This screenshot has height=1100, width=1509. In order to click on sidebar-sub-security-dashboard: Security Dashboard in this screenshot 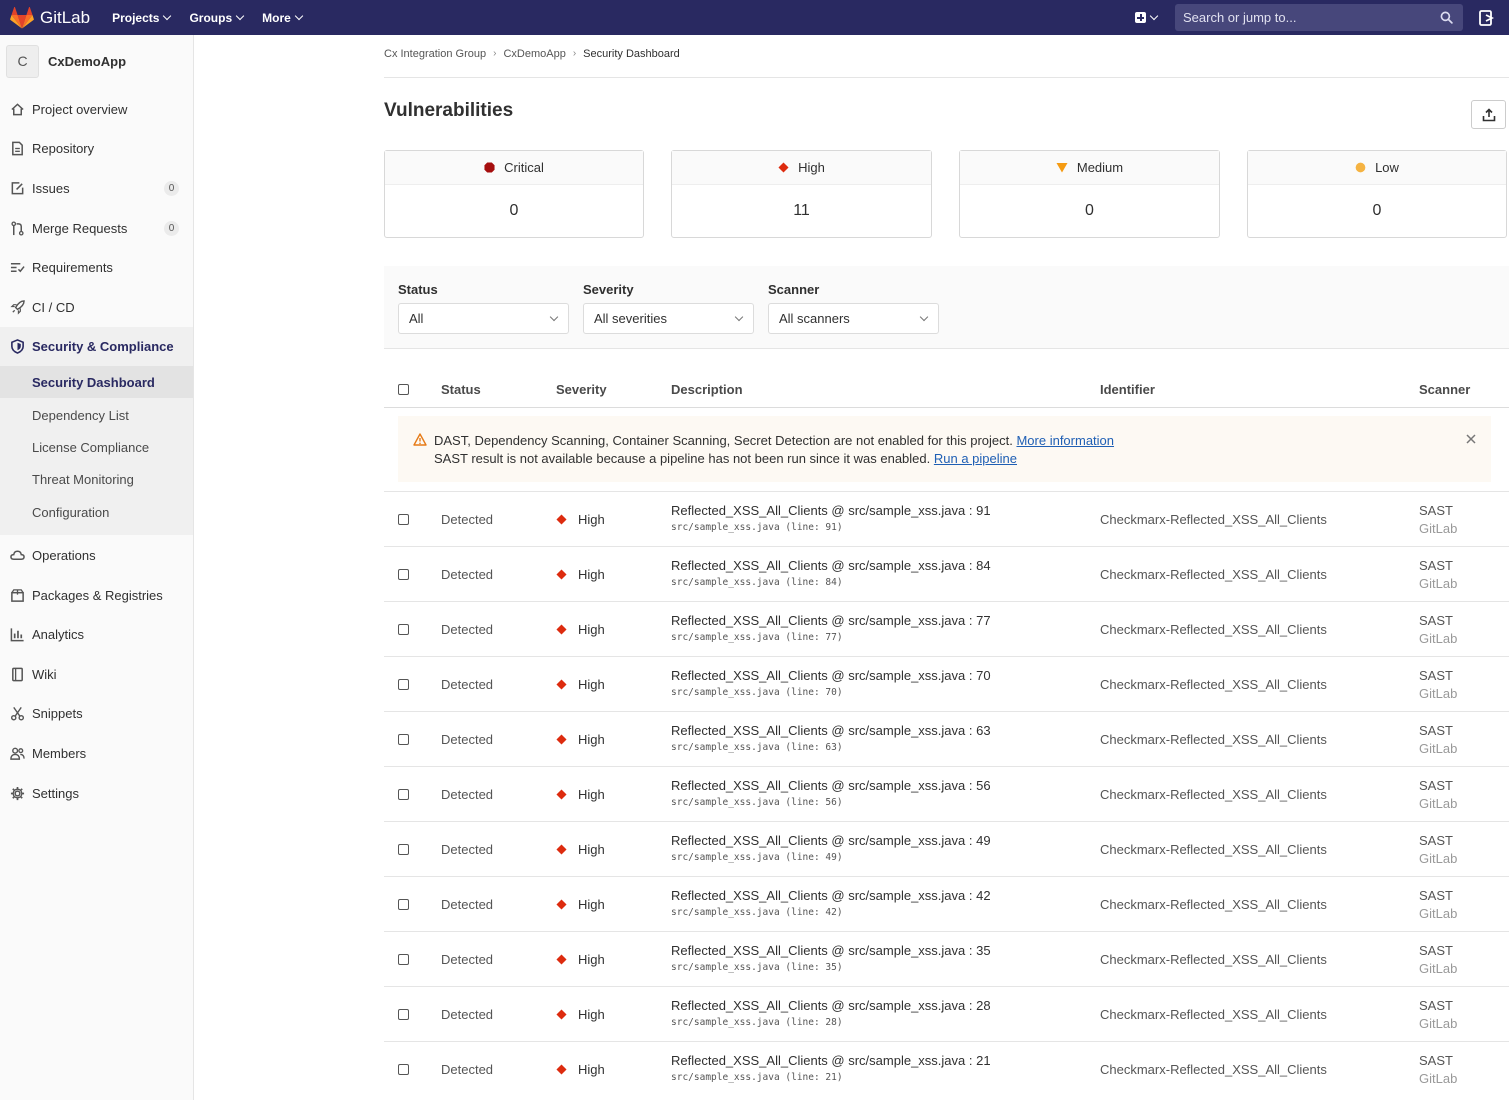, I will do `click(96, 382)`.